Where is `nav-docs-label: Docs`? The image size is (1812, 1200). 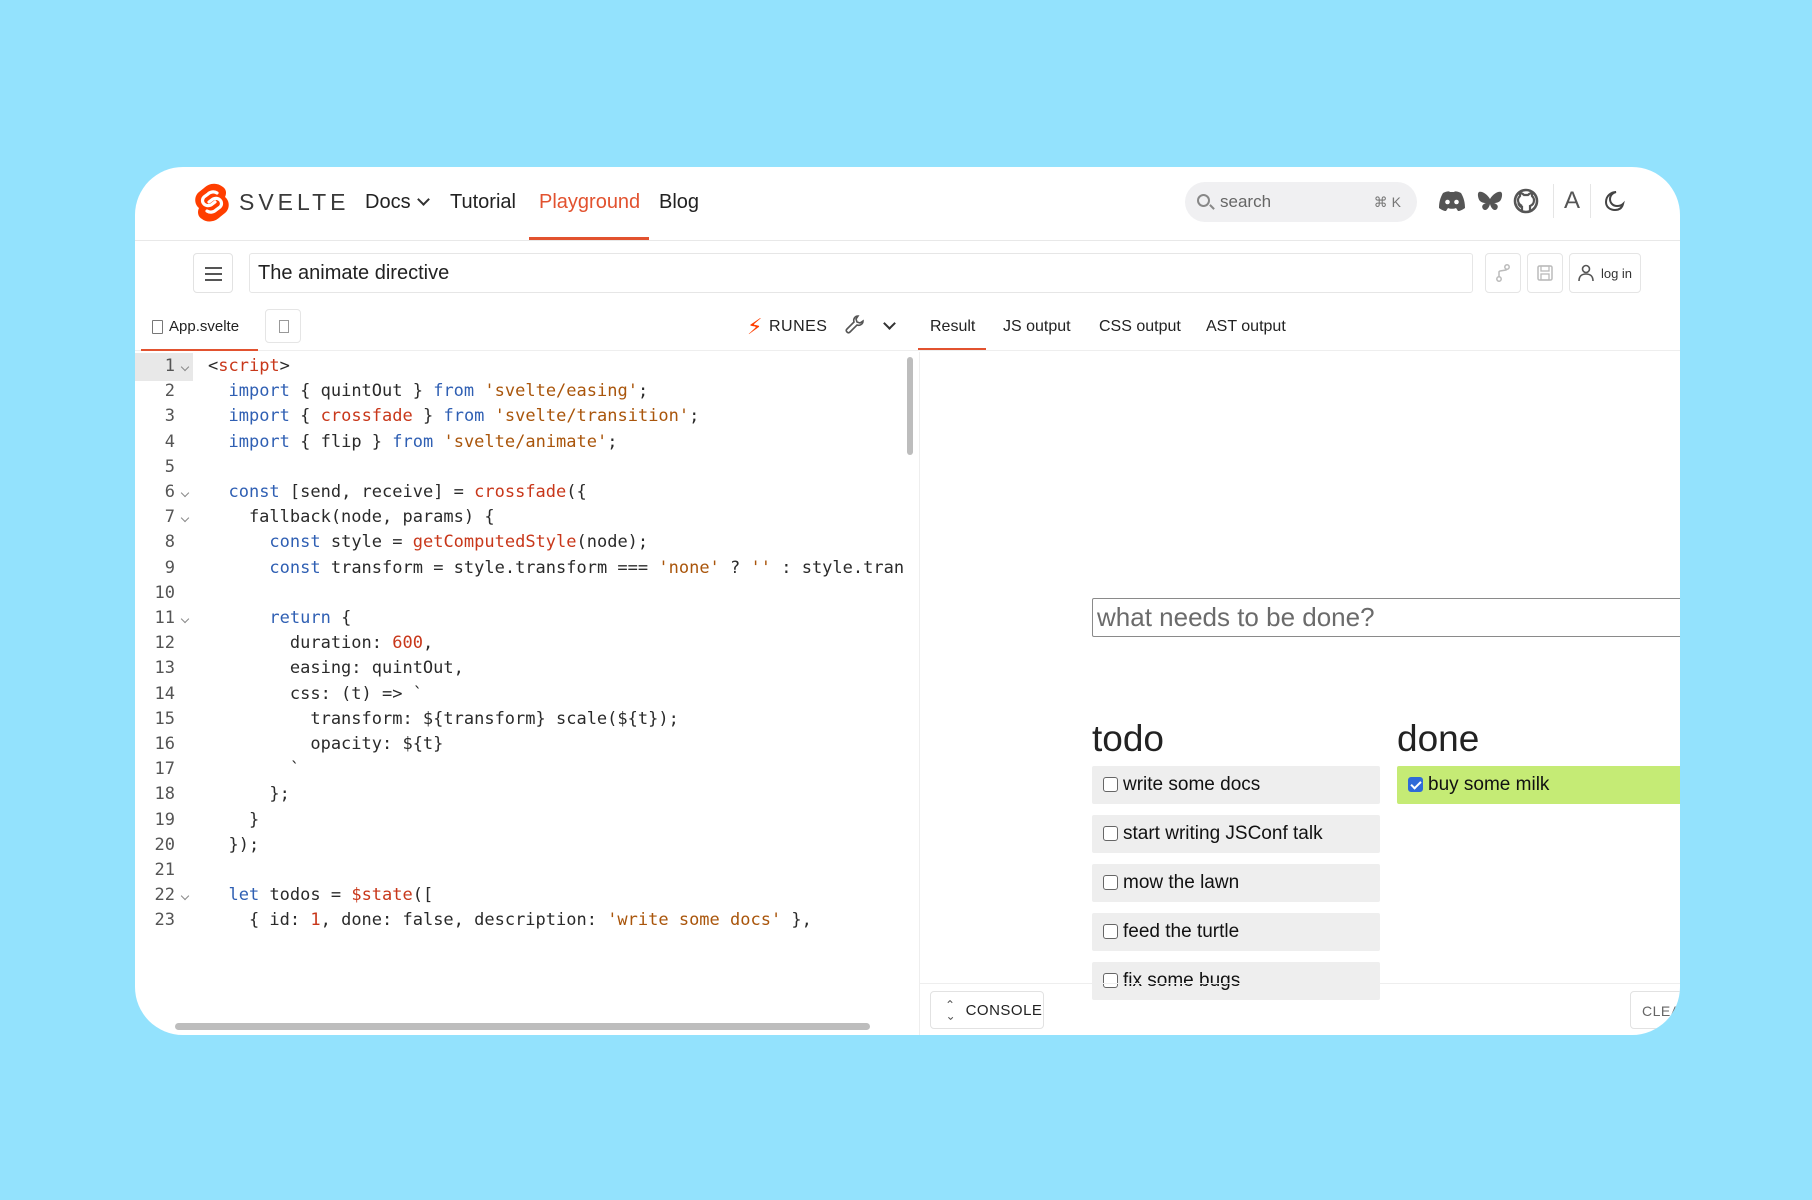
nav-docs-label: Docs is located at coordinates (388, 202).